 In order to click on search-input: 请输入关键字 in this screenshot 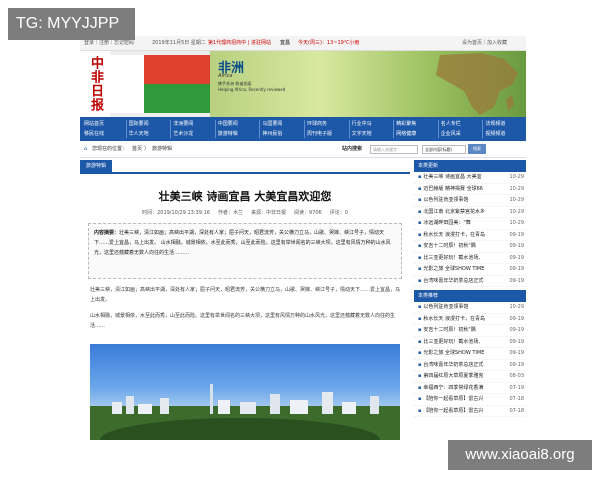, I will do `click(394, 149)`.